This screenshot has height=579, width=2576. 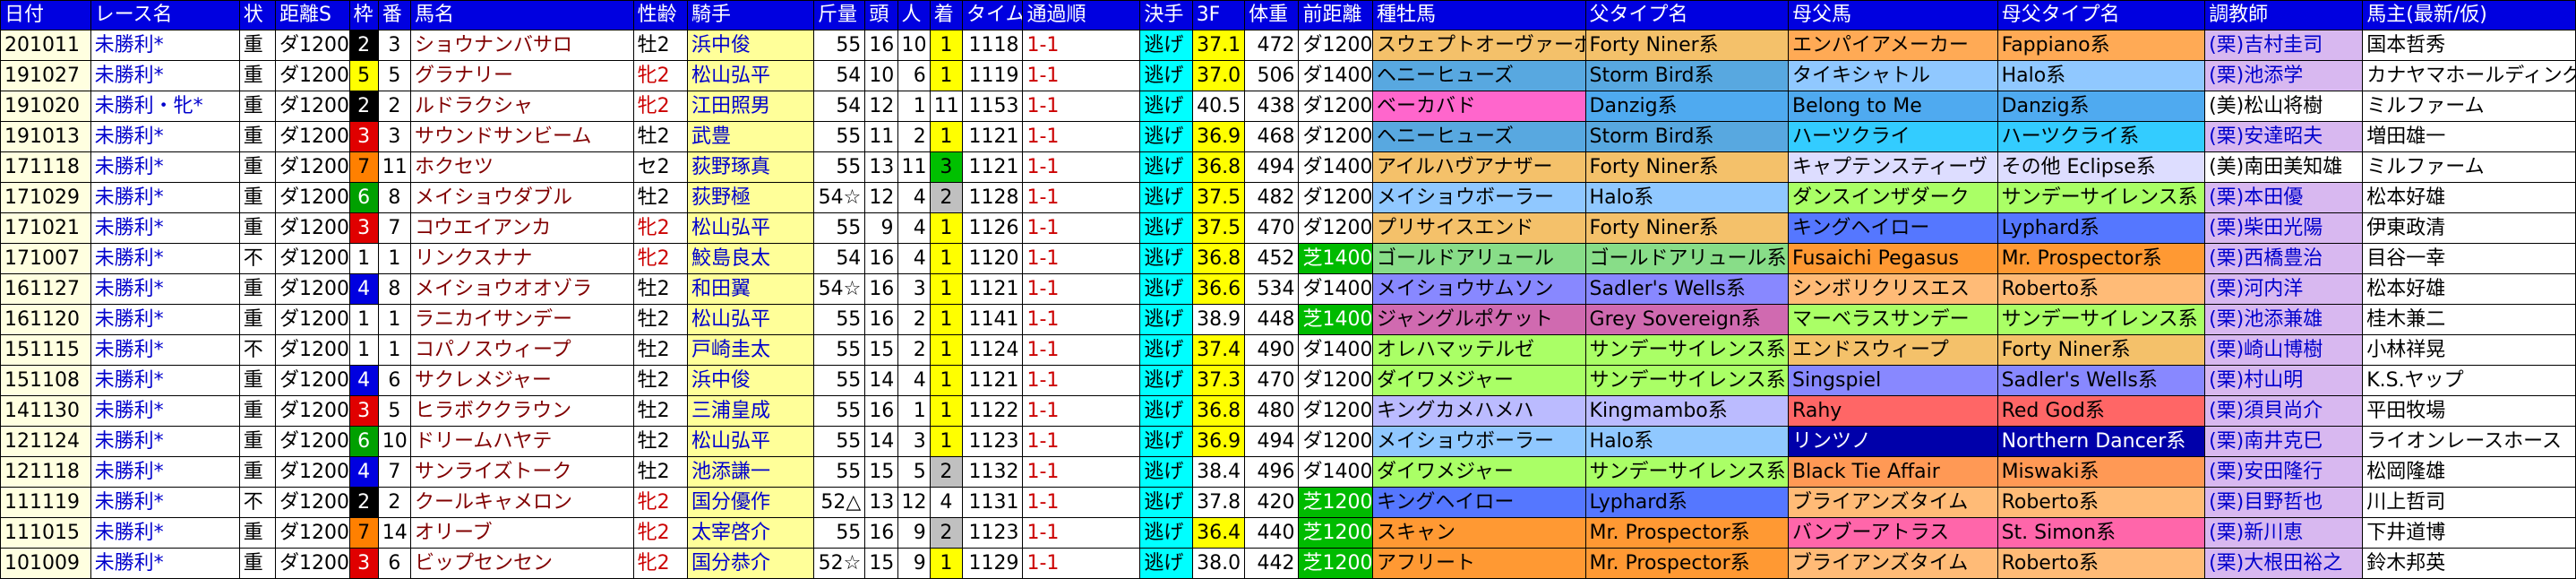 What do you see at coordinates (946, 15) in the screenshot?
I see `column-header-finish: 着` at bounding box center [946, 15].